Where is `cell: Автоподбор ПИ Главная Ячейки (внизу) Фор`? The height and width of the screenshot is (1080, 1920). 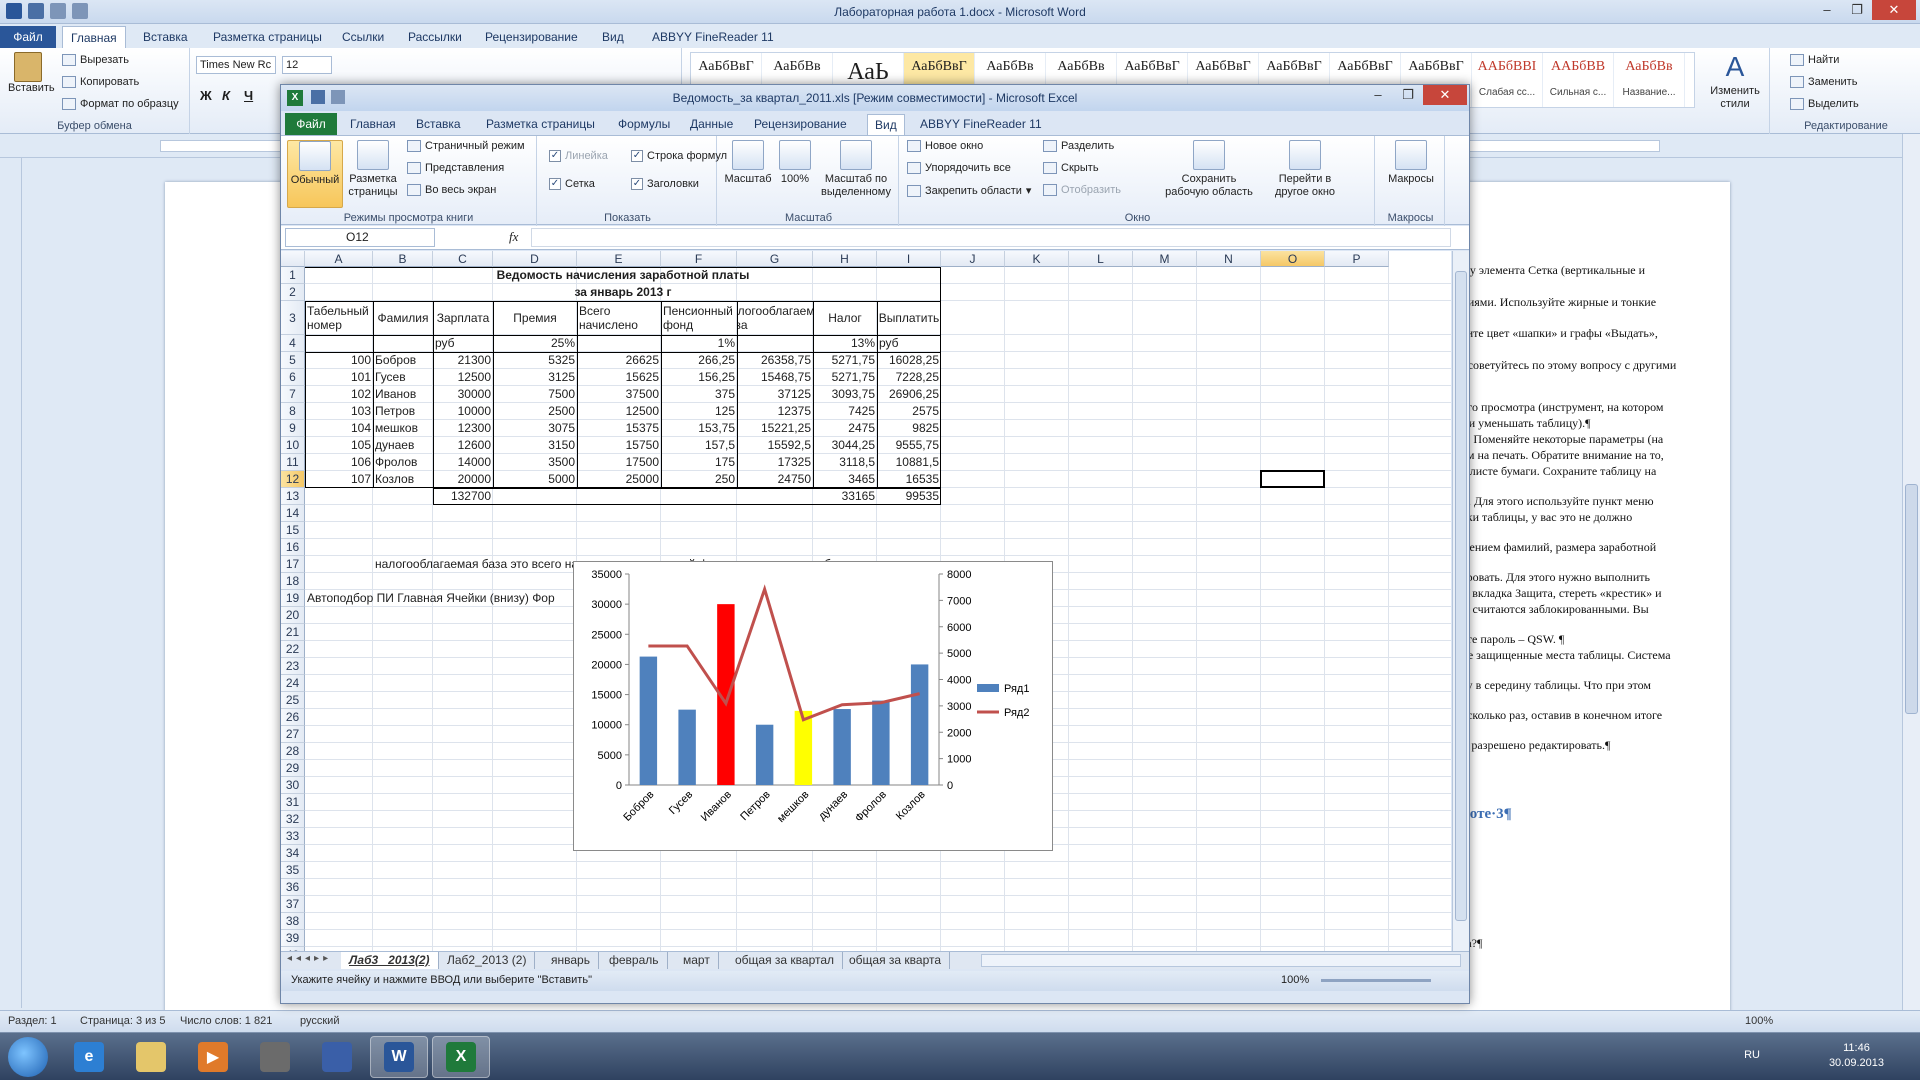
cell: Автоподбор ПИ Главная Ячейки (внизу) Фор is located at coordinates (435, 598).